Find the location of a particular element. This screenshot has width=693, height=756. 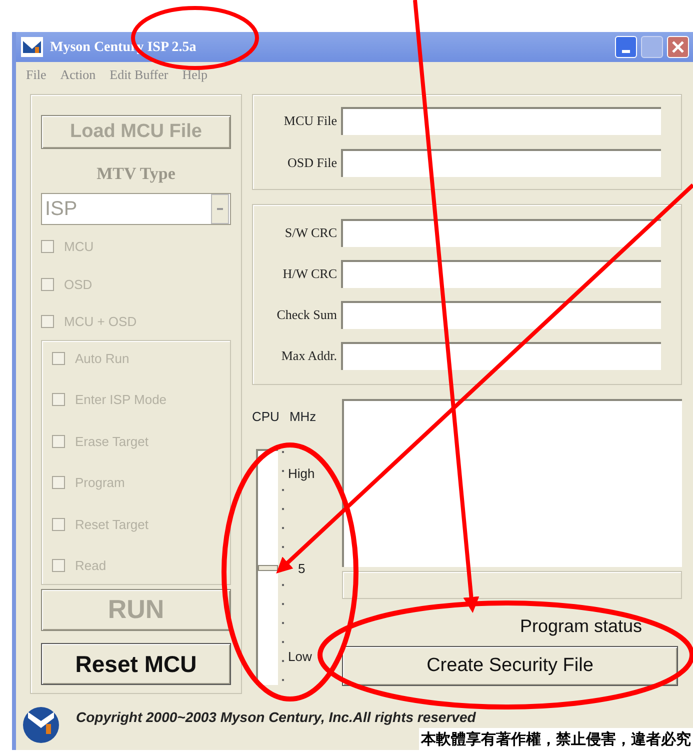

minimize-button is located at coordinates (626, 47).